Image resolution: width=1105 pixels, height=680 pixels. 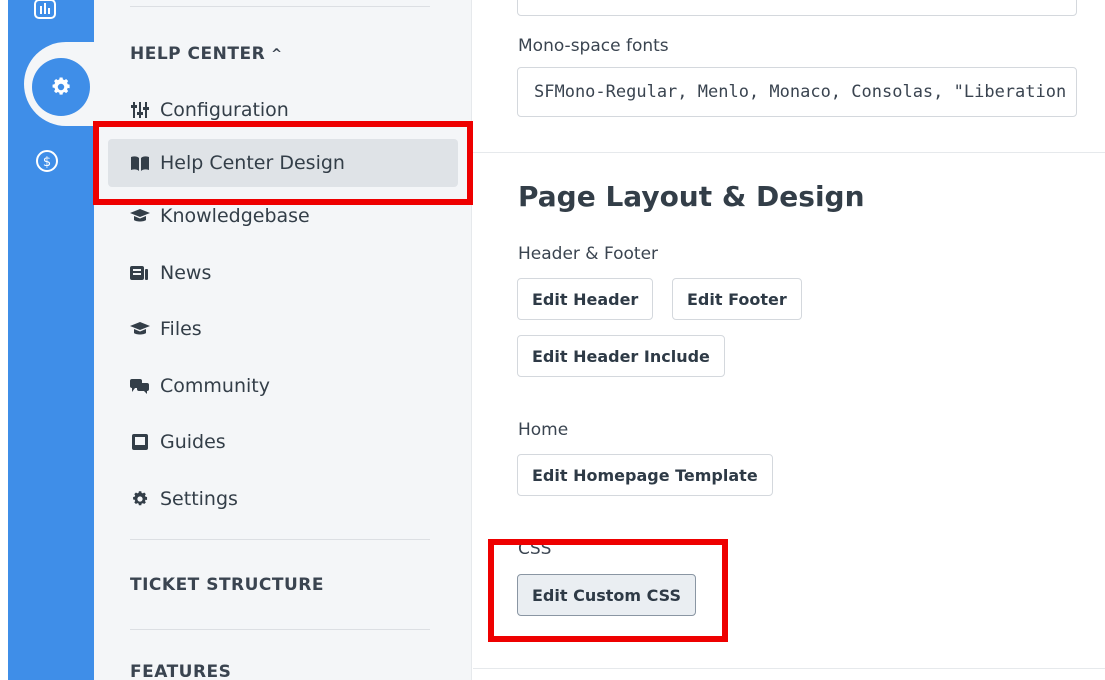 What do you see at coordinates (277, 54) in the screenshot?
I see `chevron-up-icon: ^` at bounding box center [277, 54].